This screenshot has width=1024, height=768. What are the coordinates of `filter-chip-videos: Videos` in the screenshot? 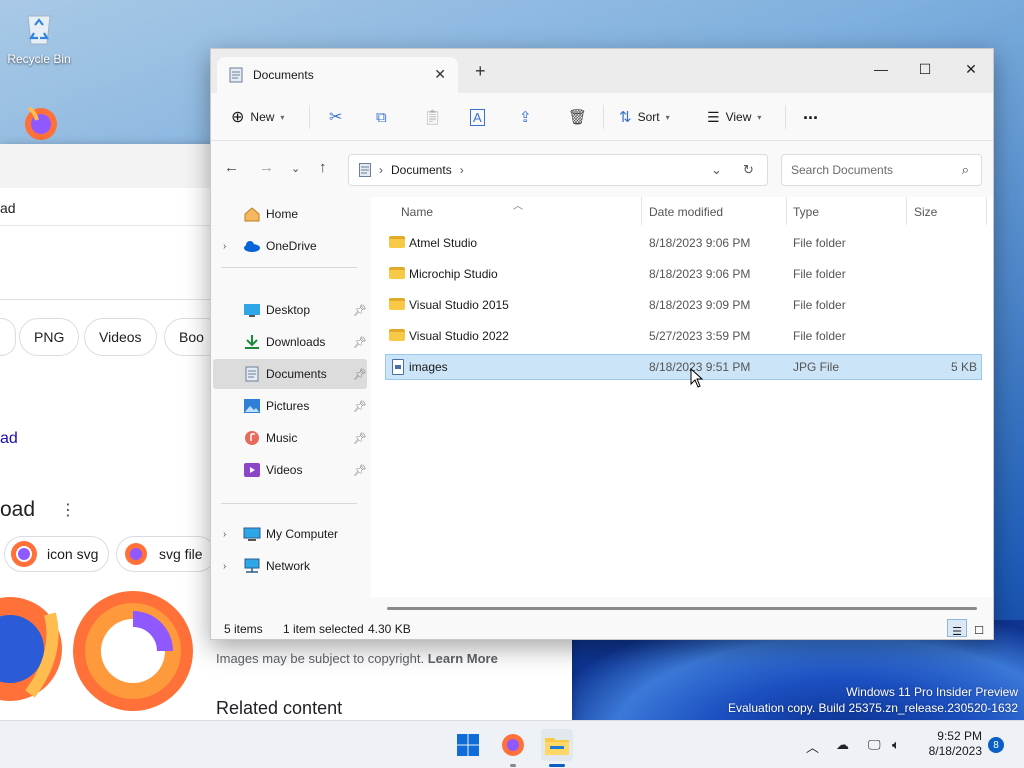 It's located at (120, 337).